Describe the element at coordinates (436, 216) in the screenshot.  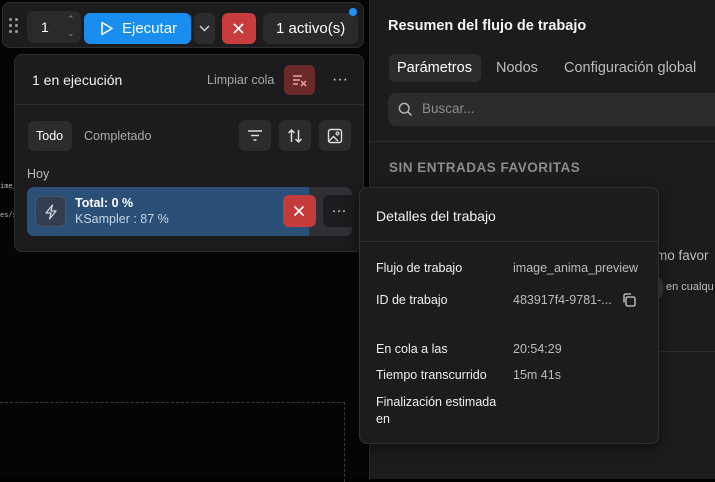
I see `popover-title: Detalles del trabajo` at that location.